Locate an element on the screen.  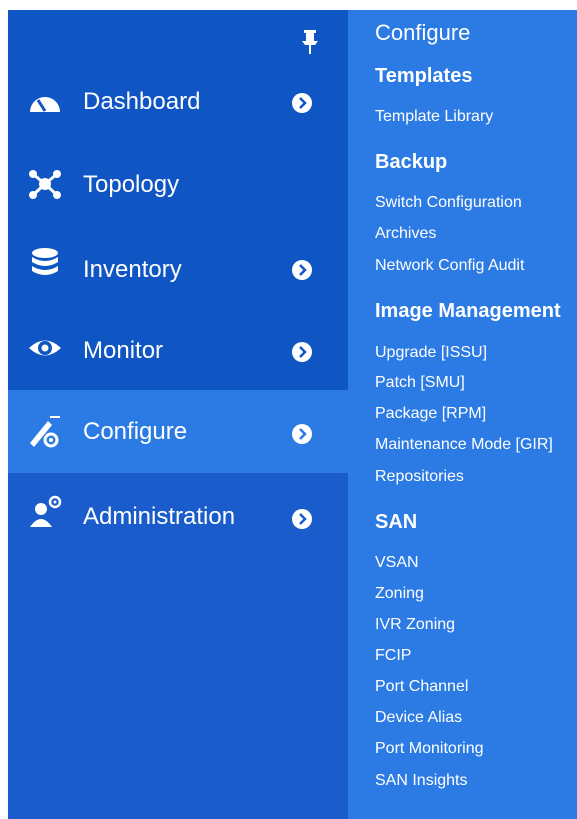
section-heading-san: SAN is located at coordinates (396, 522).